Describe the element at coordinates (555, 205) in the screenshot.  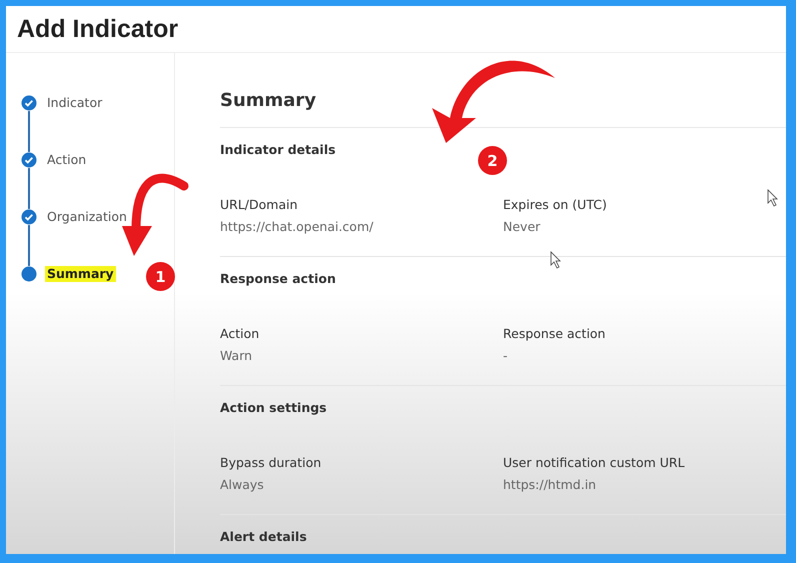
I see `field-label: Expires on (UTC)` at that location.